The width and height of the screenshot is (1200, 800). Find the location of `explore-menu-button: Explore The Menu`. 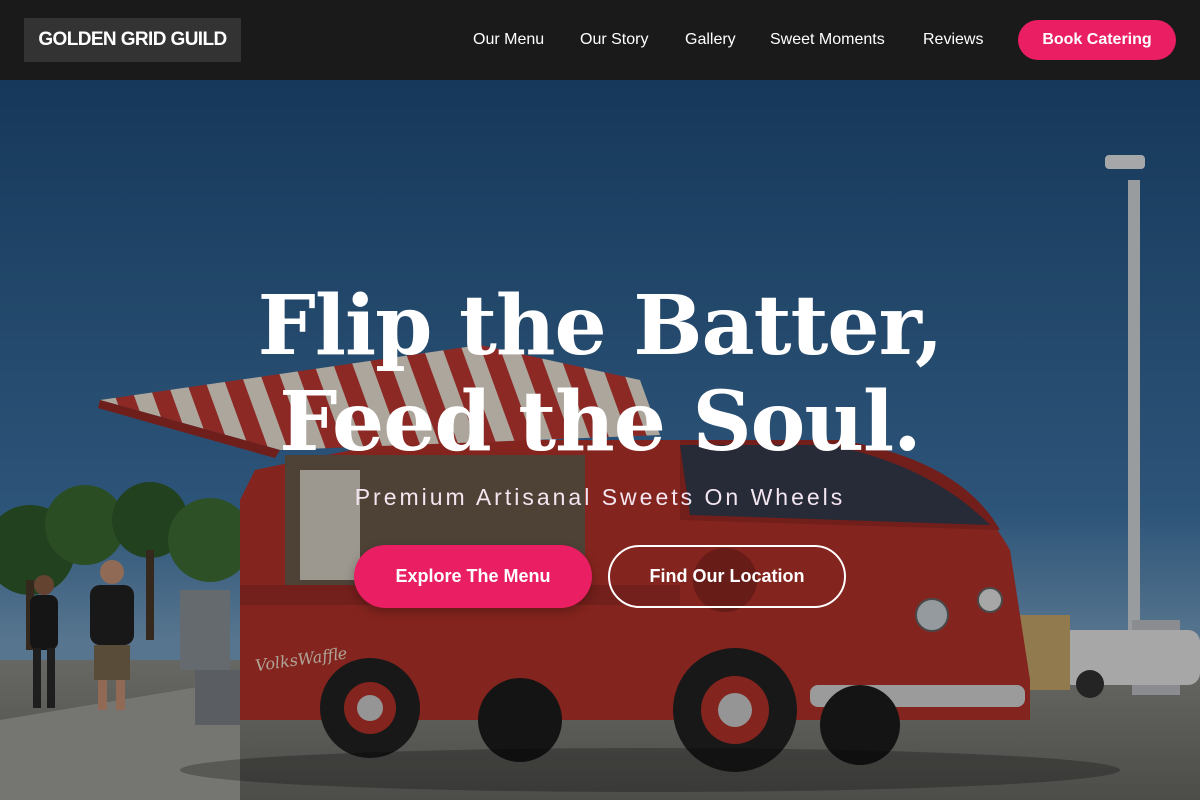

explore-menu-button: Explore The Menu is located at coordinates (473, 576).